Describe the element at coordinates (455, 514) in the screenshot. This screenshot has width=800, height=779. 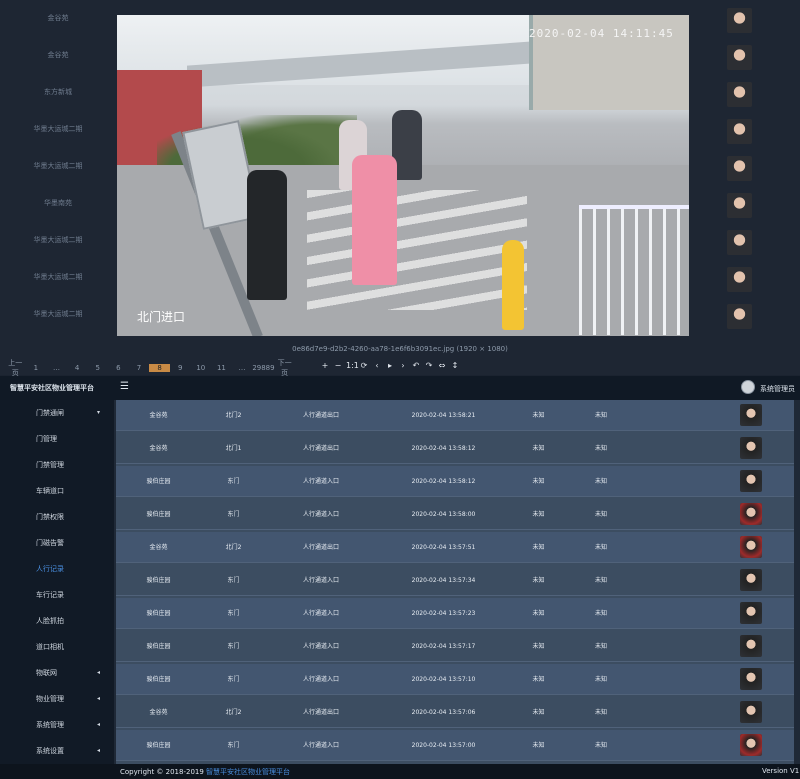
I see `table-row: 骏伯庄园 东门 人行通道入口 2020-02-04 13:58:00 未知 未知` at that location.